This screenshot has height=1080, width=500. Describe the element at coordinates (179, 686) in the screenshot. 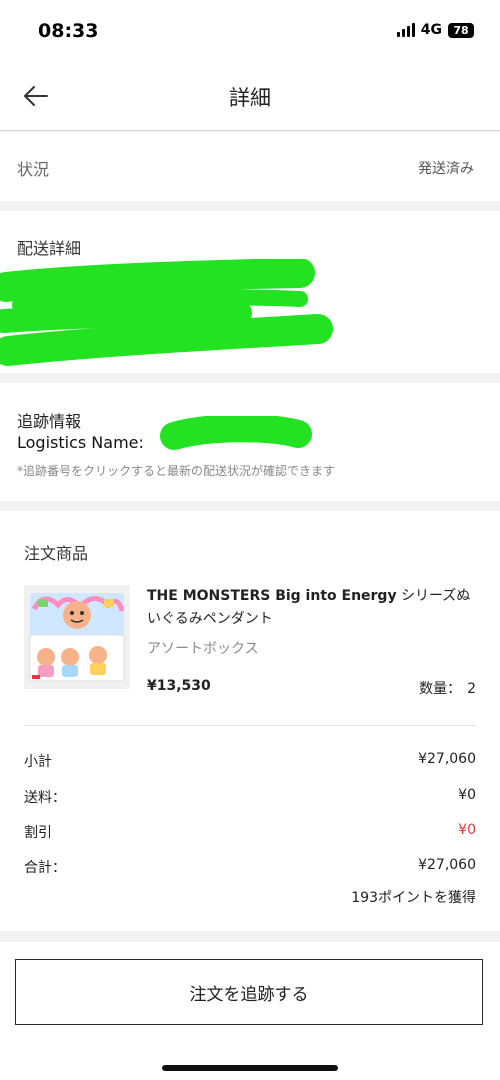

I see `product-price: ¥13,530` at that location.